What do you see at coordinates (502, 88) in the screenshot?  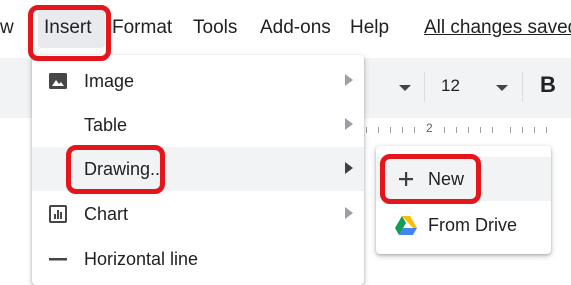 I see `font-size-dropdown-arrow-icon` at bounding box center [502, 88].